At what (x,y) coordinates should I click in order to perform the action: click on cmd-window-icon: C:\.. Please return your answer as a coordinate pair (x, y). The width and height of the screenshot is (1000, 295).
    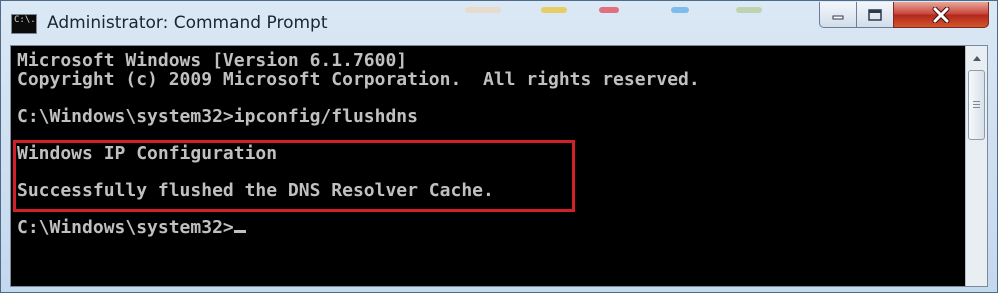
    Looking at the image, I should click on (24, 24).